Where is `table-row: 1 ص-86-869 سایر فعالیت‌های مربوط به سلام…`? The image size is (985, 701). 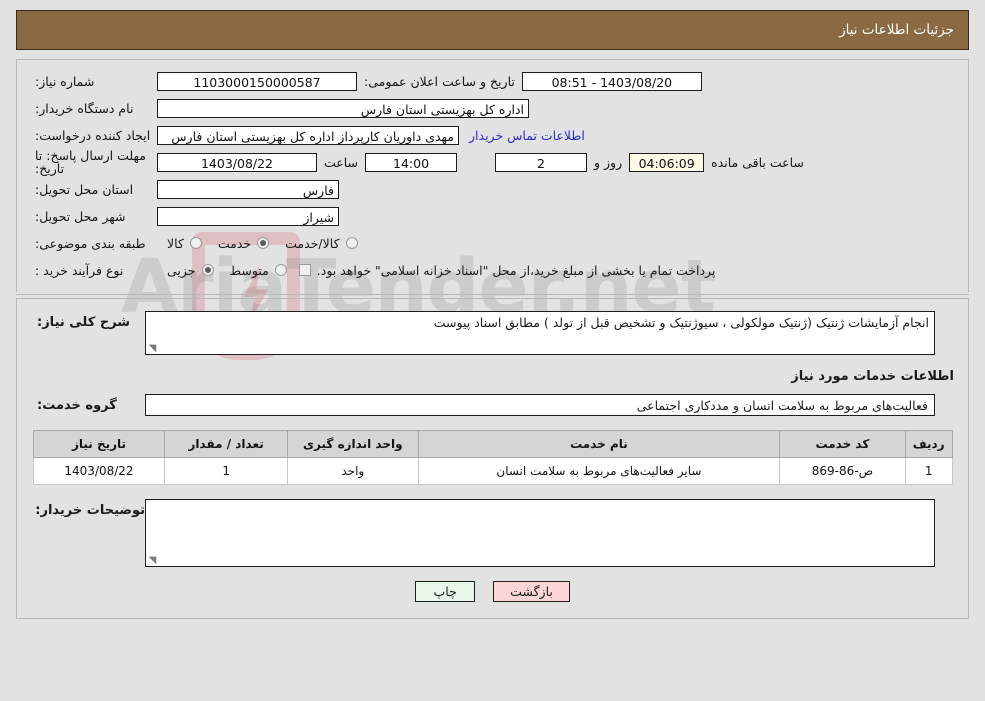
table-row: 1 ص-86-869 سایر فعالیت‌های مربوط به سلام… is located at coordinates (492, 471).